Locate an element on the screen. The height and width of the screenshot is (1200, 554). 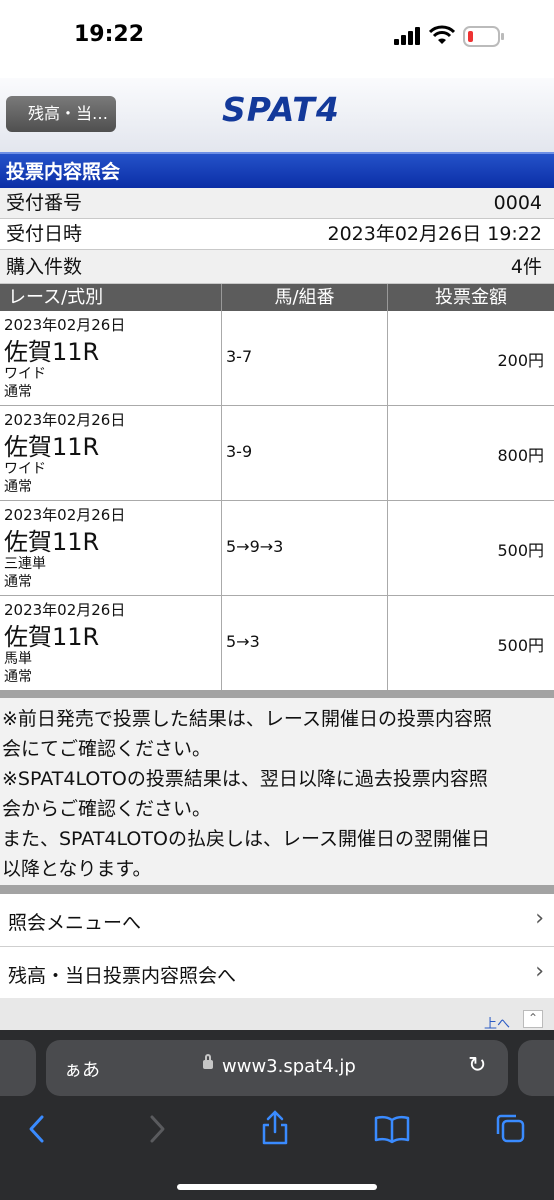
table-row: 2023年02月26日 佐賀11R ワイド 通常 3-7 200円 is located at coordinates (277, 358).